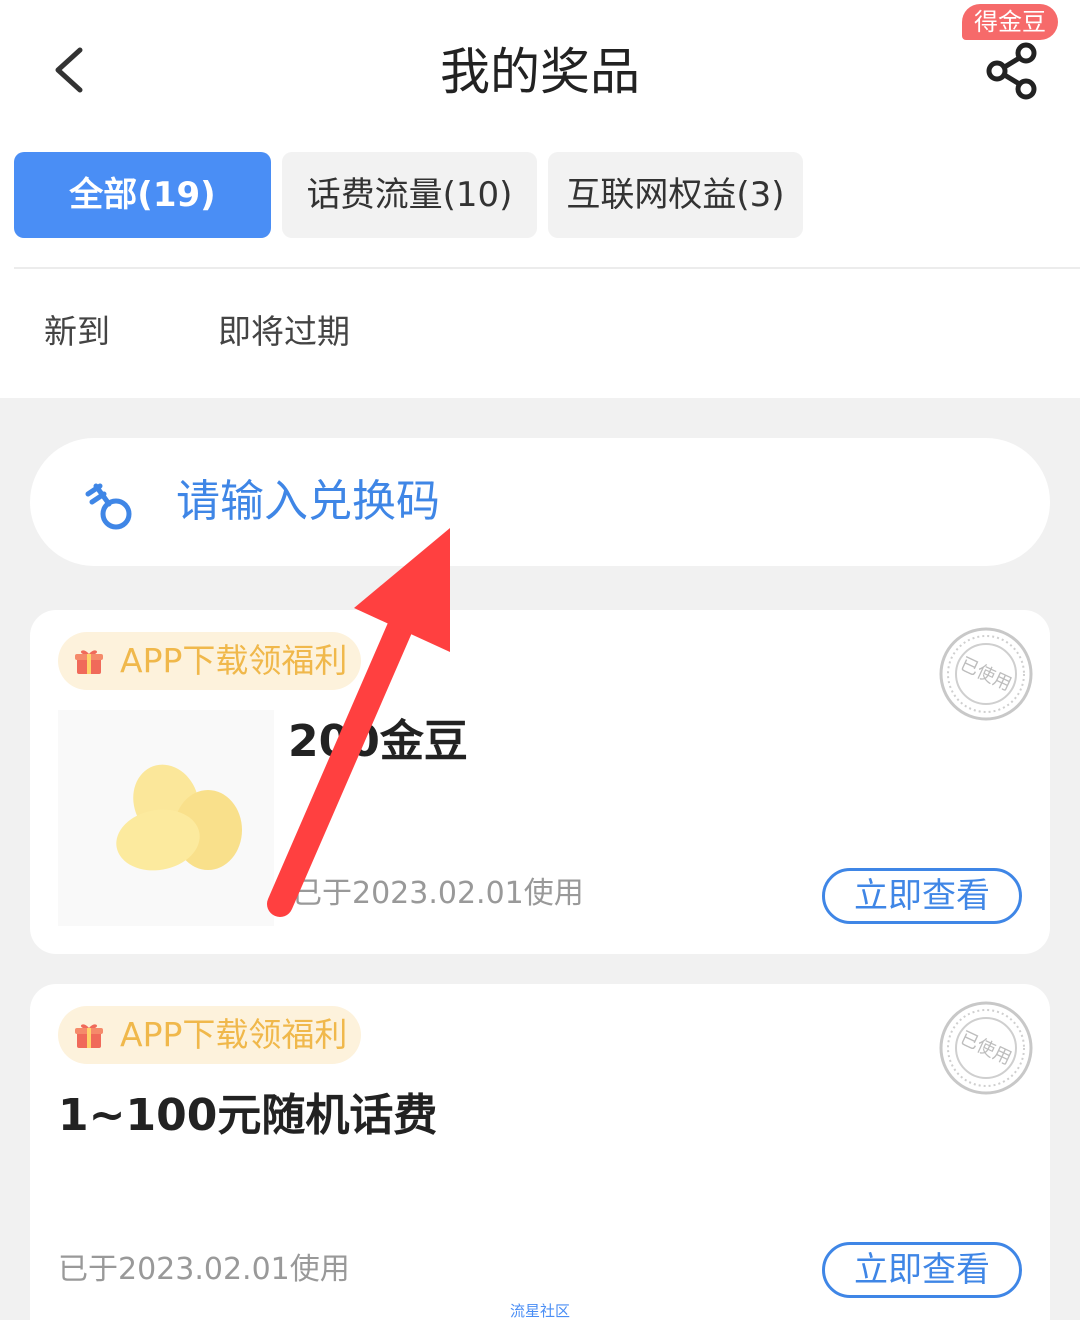  Describe the element at coordinates (409, 195) in the screenshot. I see `tab-phone-data: 话费流量(10)` at that location.